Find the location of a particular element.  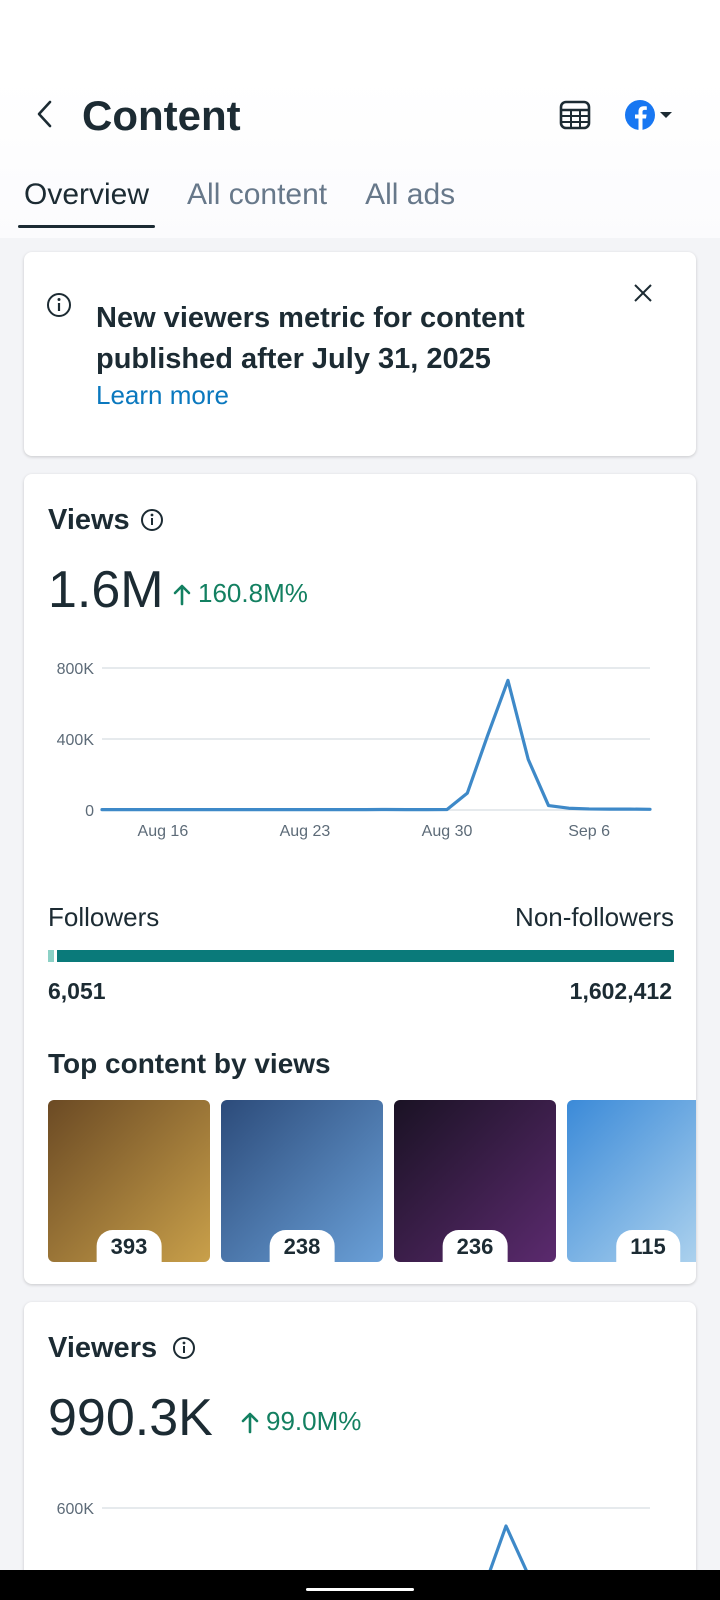

tab-all-ads: All ads is located at coordinates (410, 200).